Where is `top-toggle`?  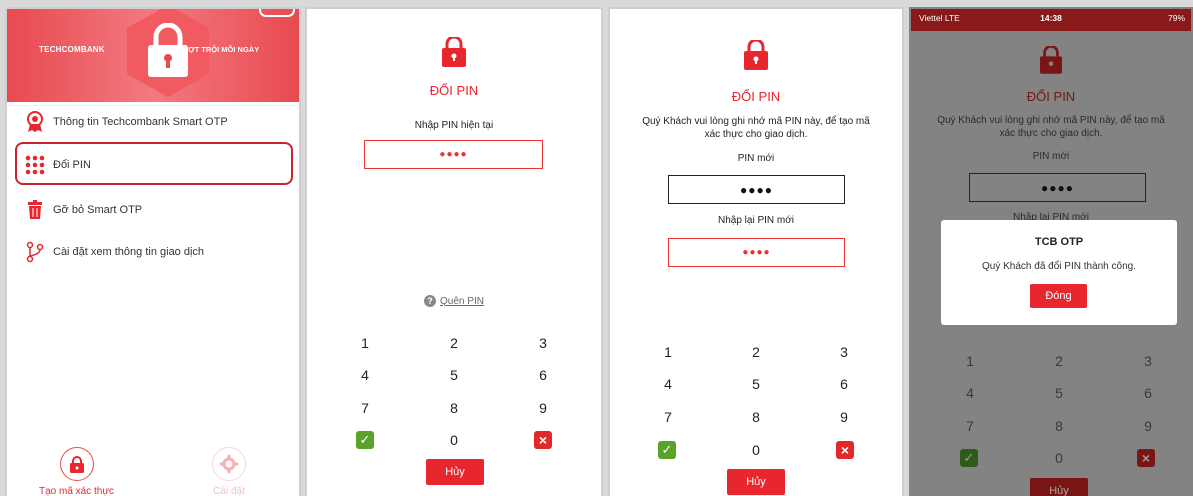 top-toggle is located at coordinates (277, 13).